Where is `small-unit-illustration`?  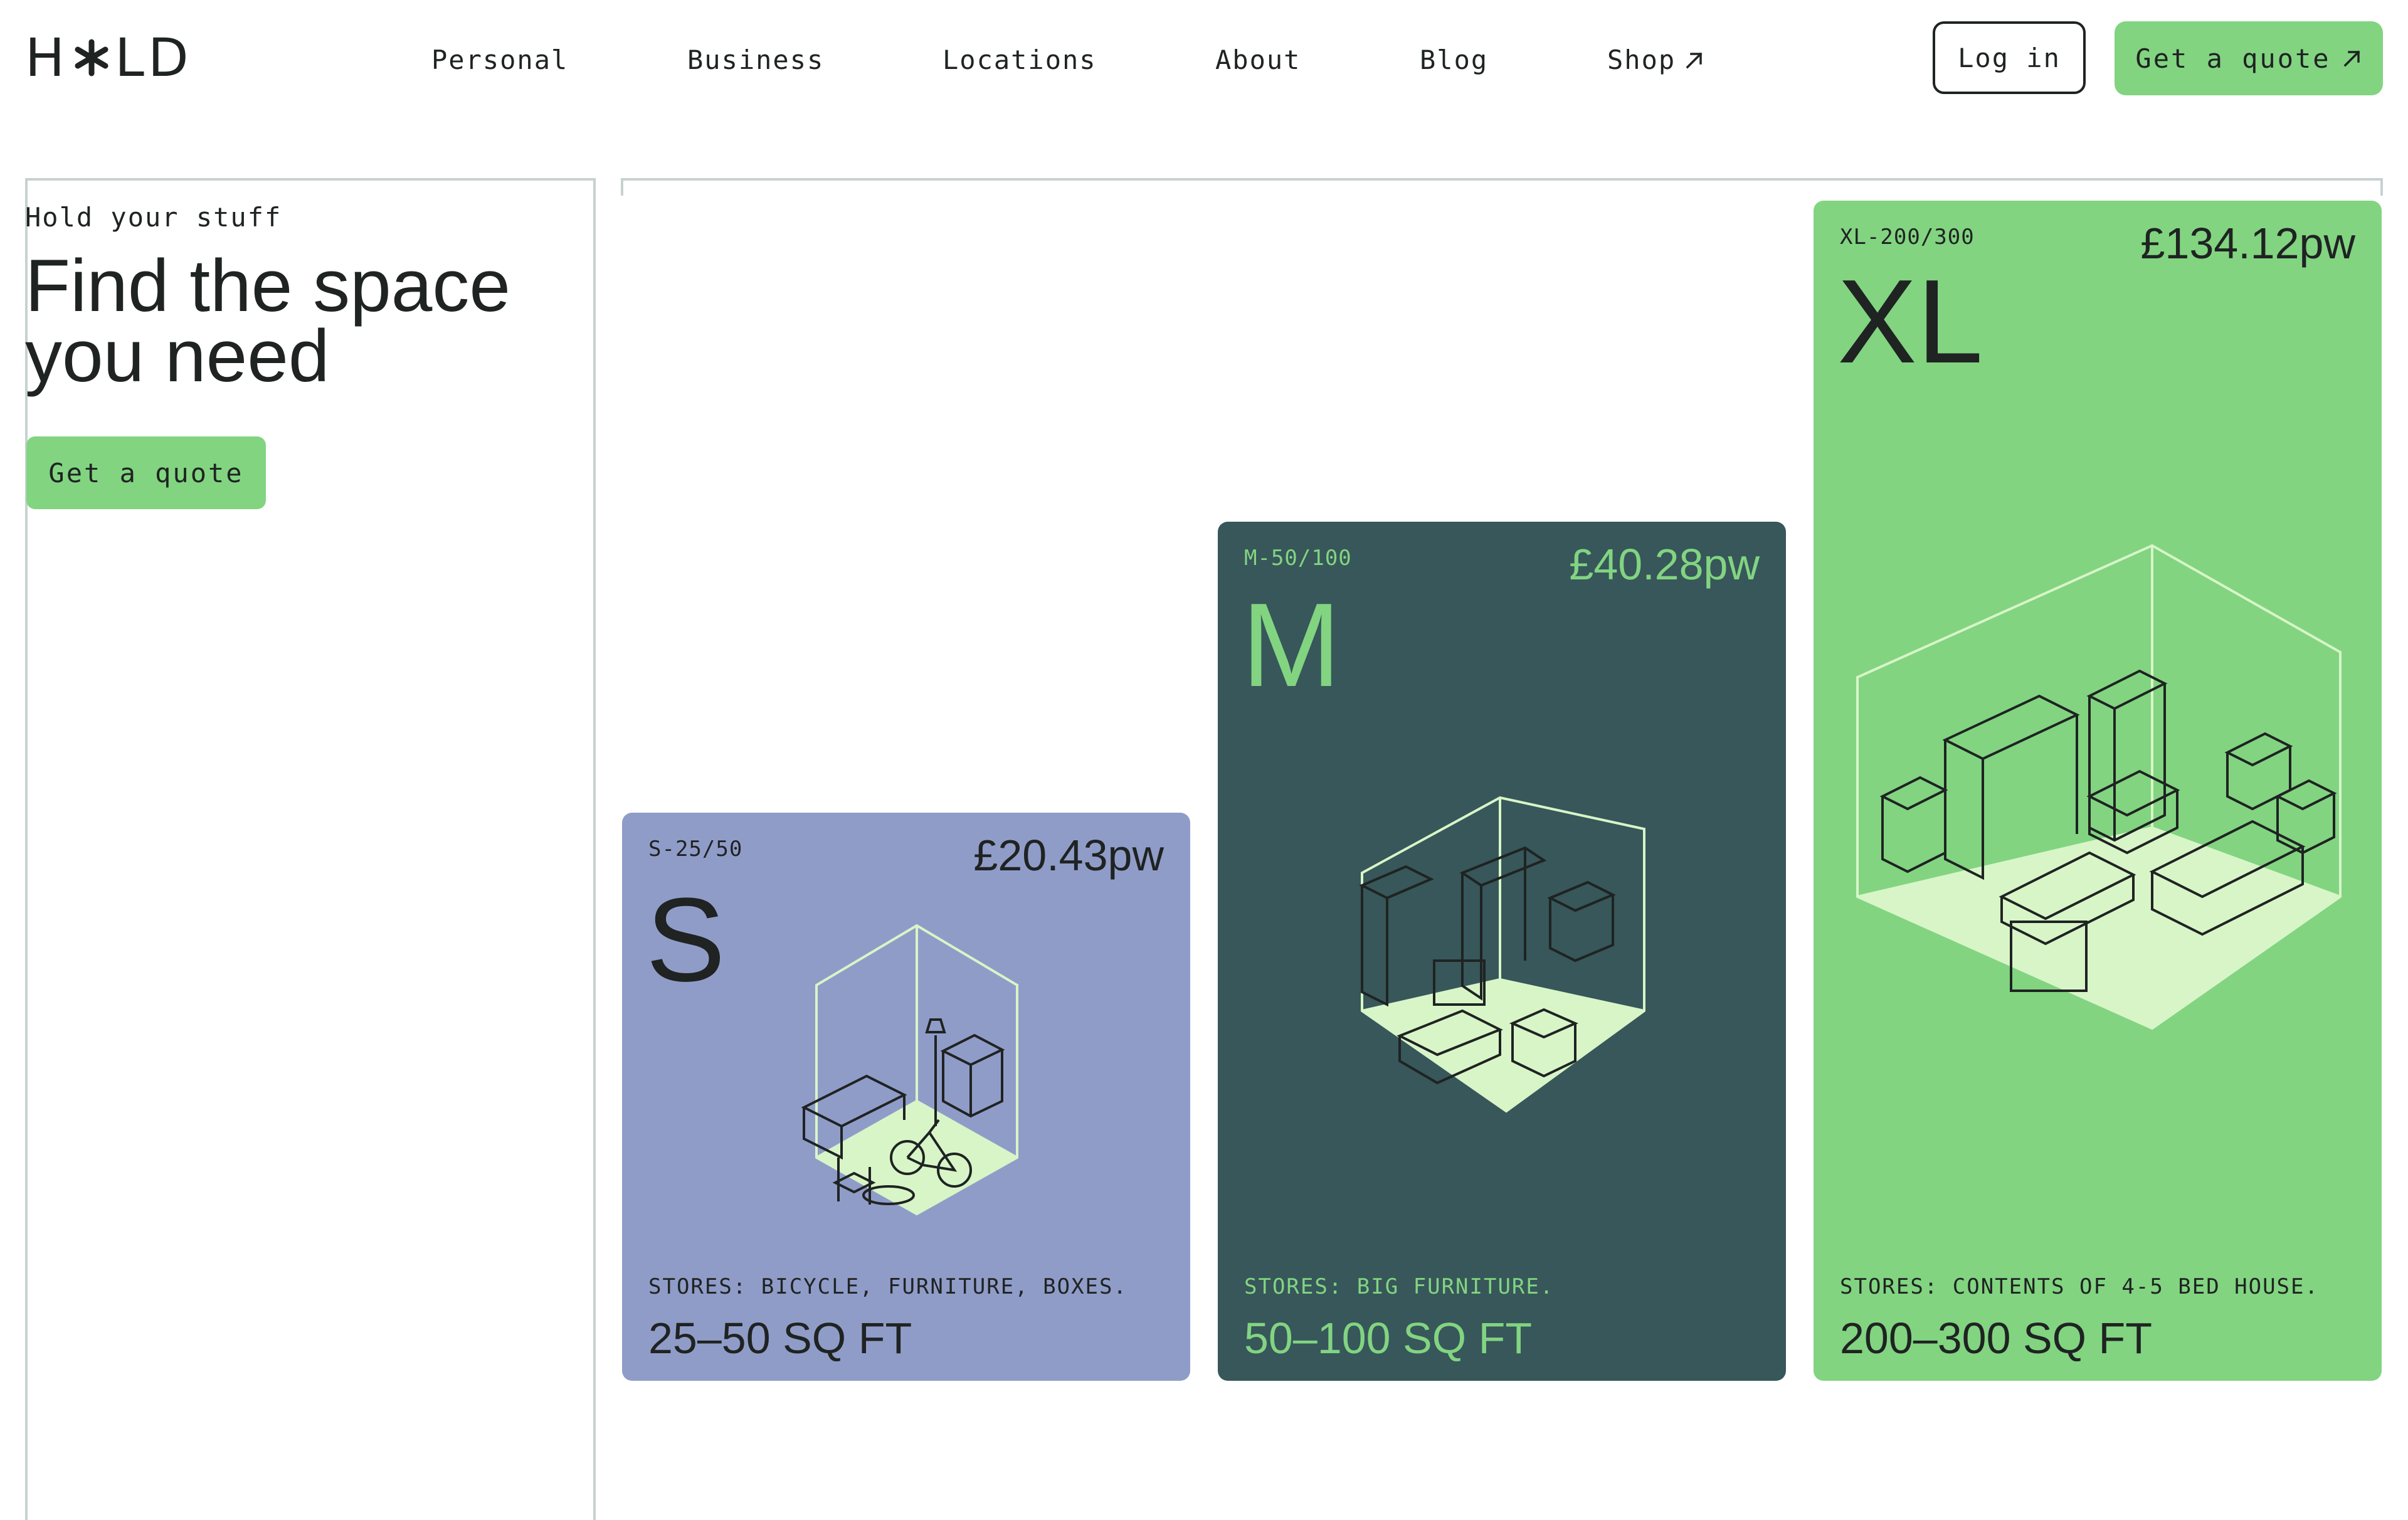
small-unit-illustration is located at coordinates (909, 1070).